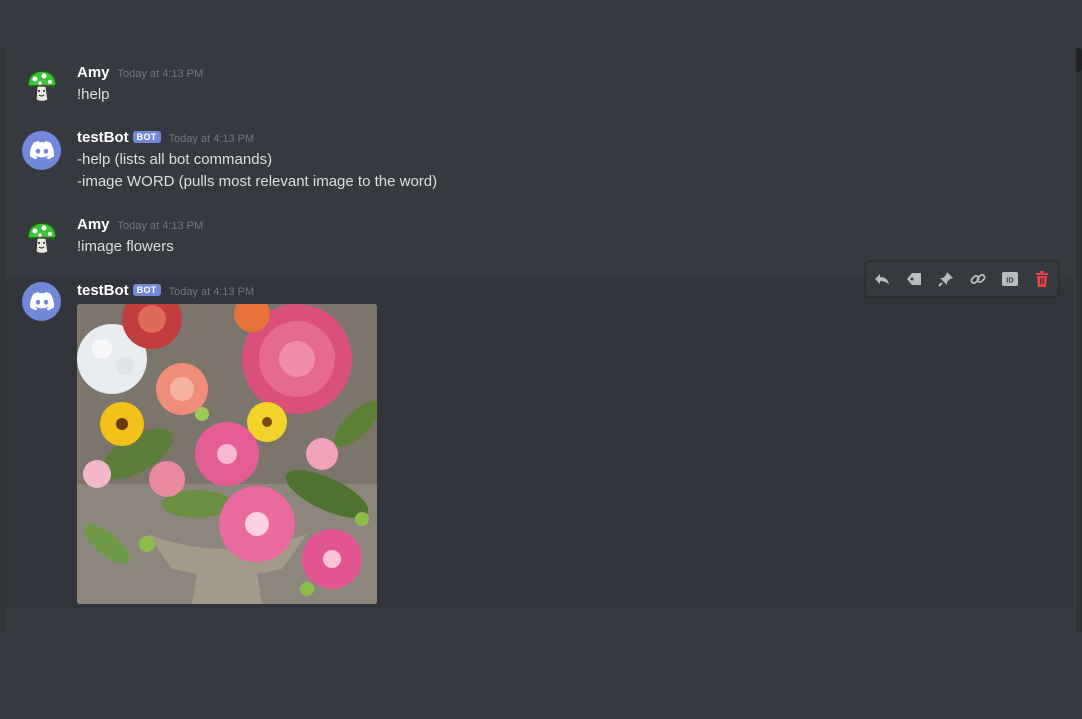 The width and height of the screenshot is (1082, 719). I want to click on flower-bouquet-illustration, so click(227, 454).